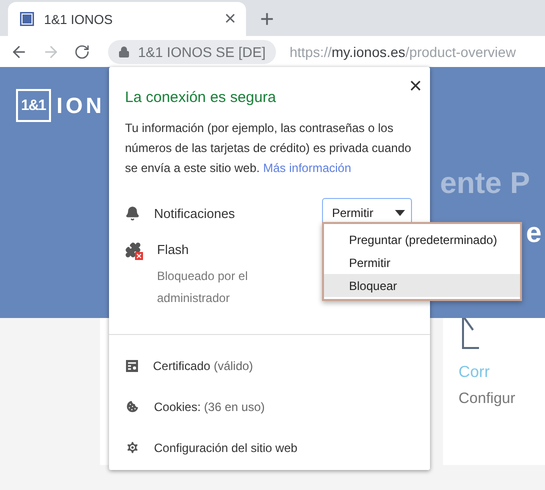  Describe the element at coordinates (82, 52) in the screenshot. I see `reload-button` at that location.